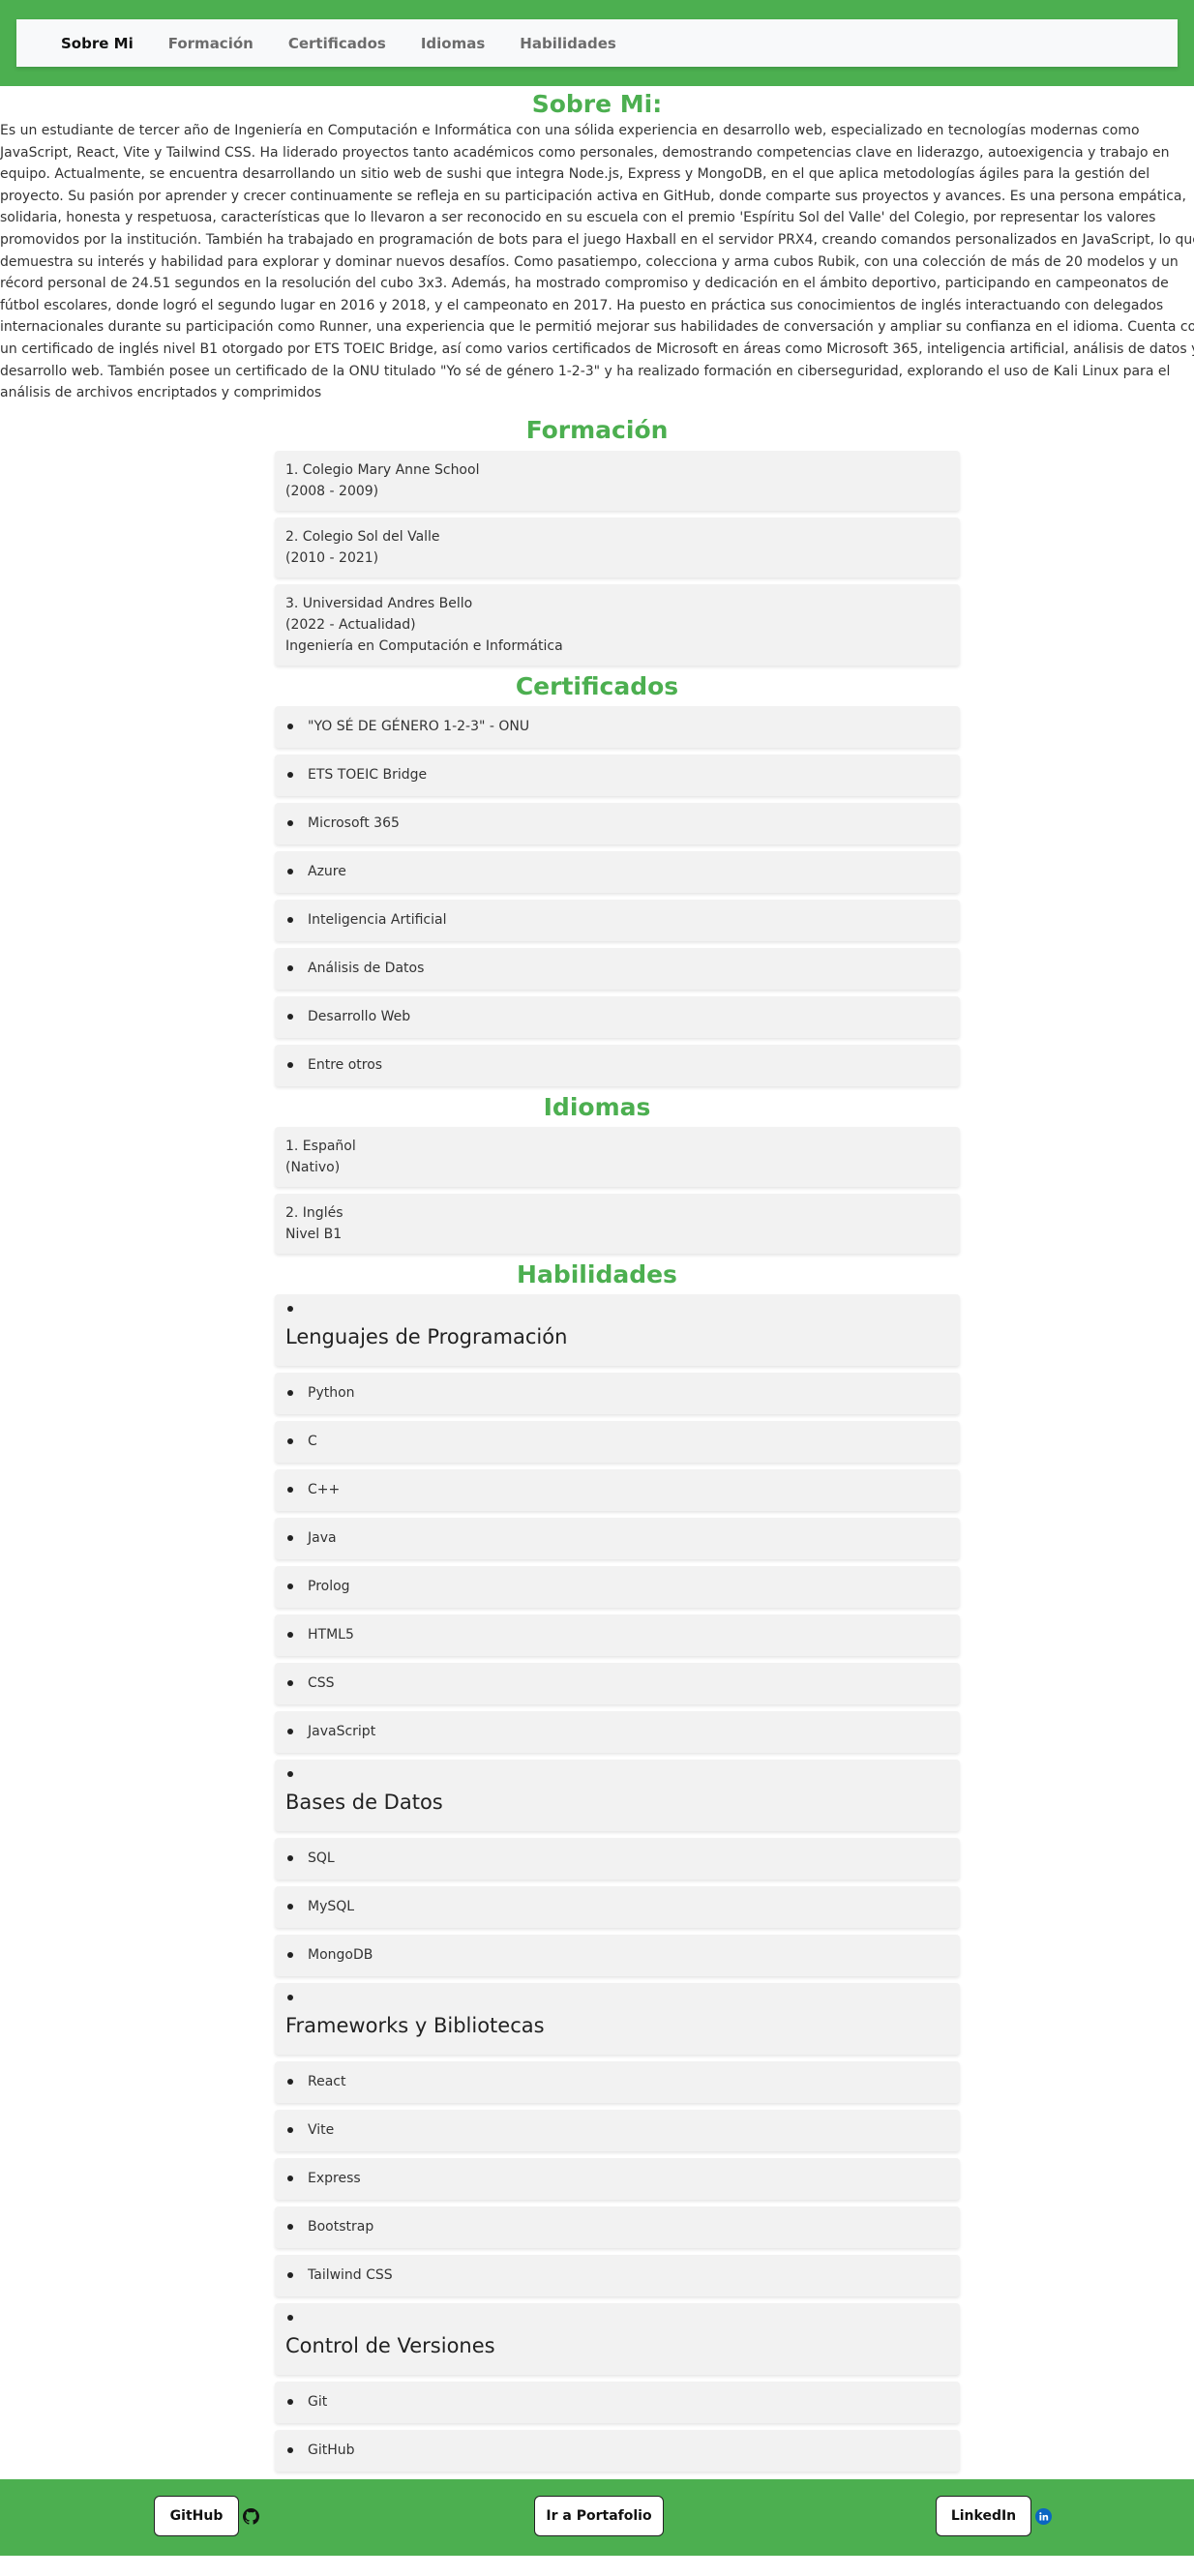  Describe the element at coordinates (424, 645) in the screenshot. I see `formacion-line: Ingeniería en Computación e Informática` at that location.